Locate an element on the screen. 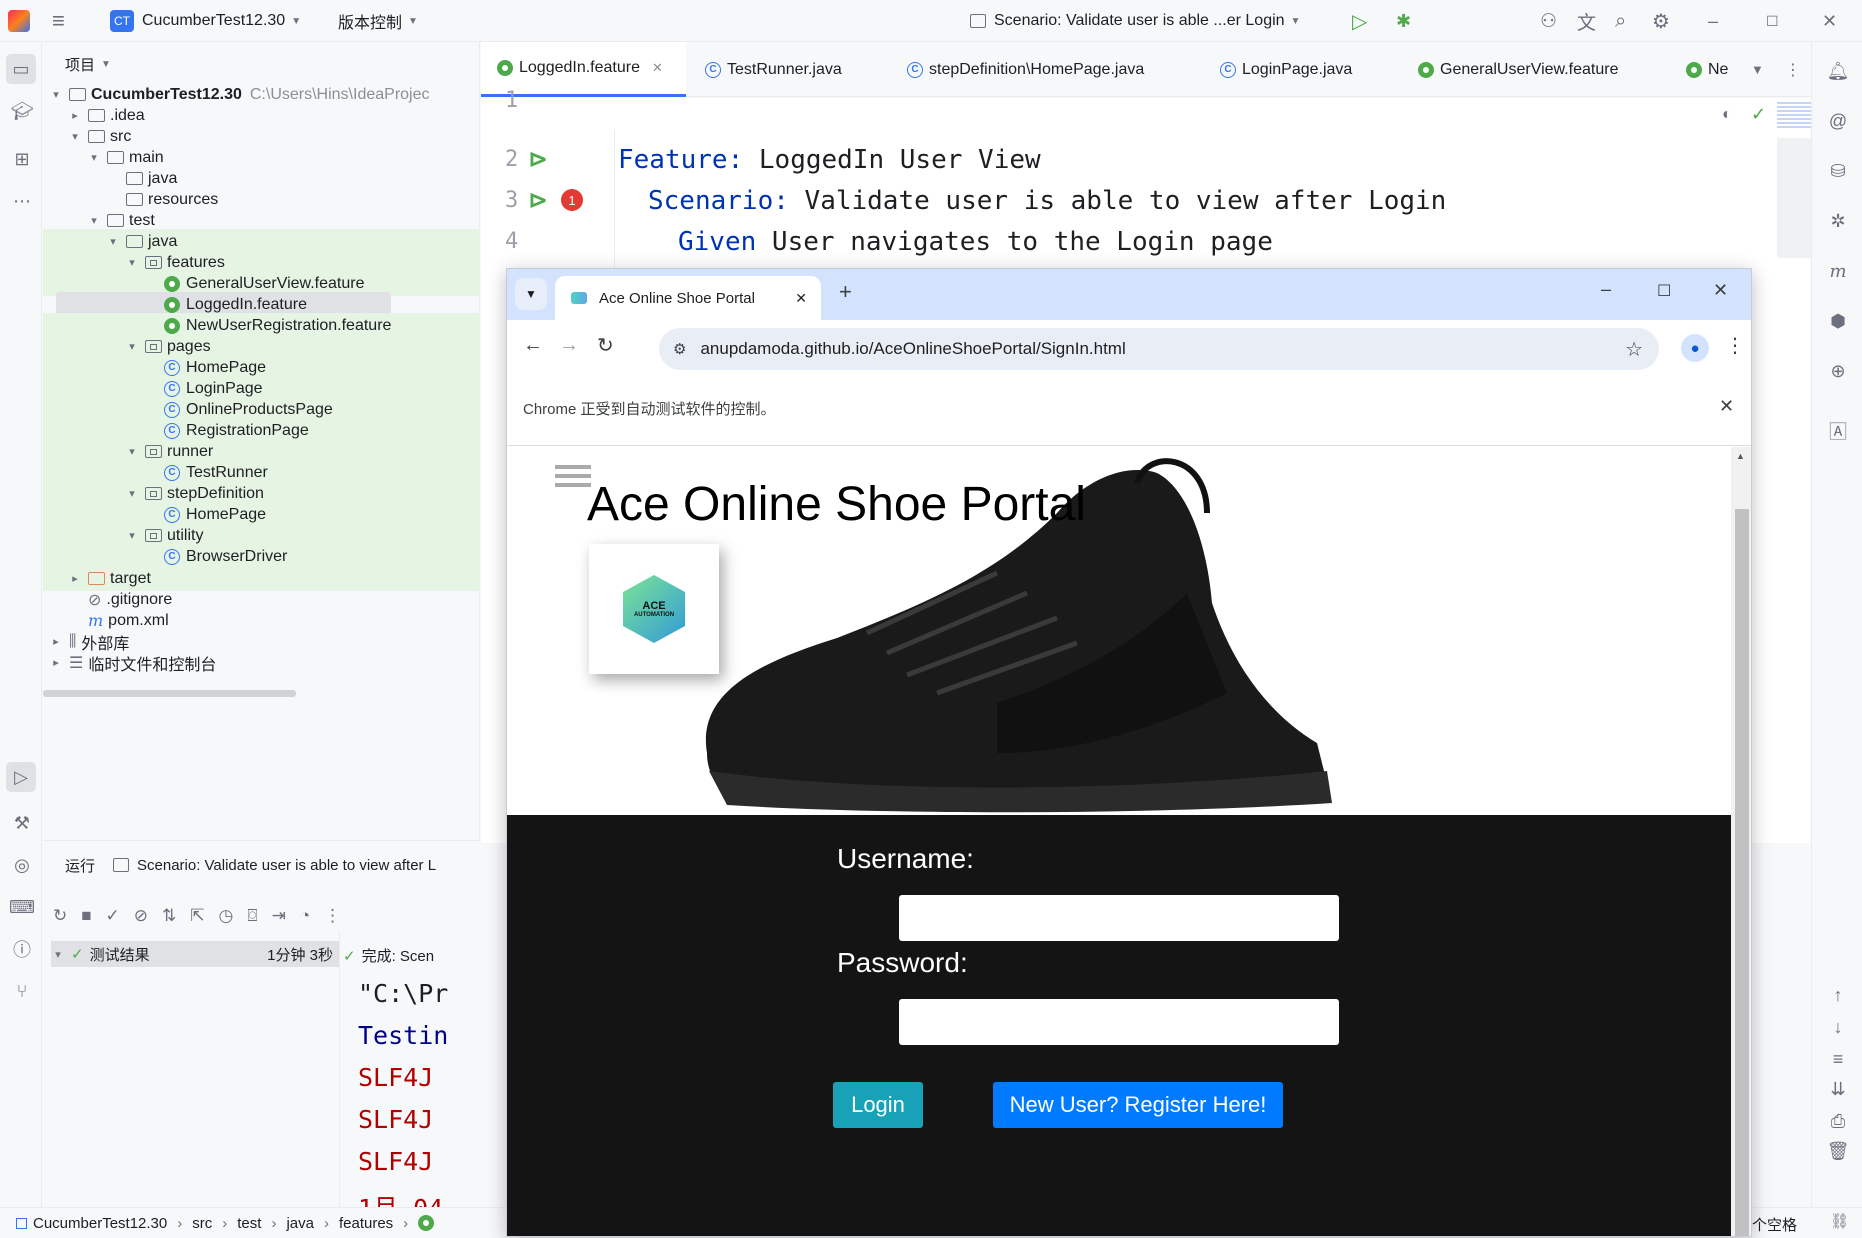 The height and width of the screenshot is (1238, 1862). stop-icon: ■ is located at coordinates (86, 916).